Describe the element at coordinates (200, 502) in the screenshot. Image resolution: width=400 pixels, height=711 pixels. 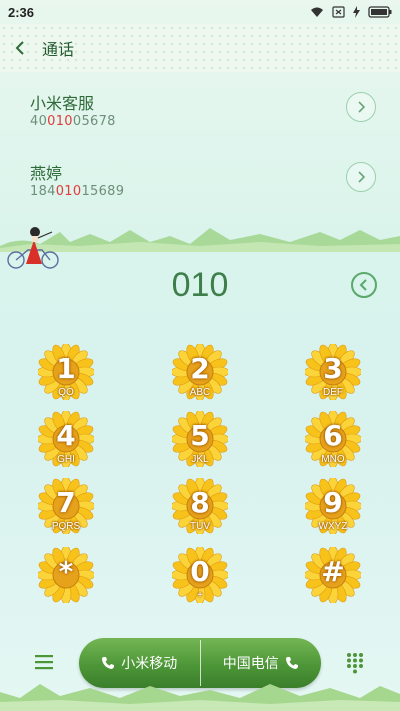
I see `key-digit: 8` at that location.